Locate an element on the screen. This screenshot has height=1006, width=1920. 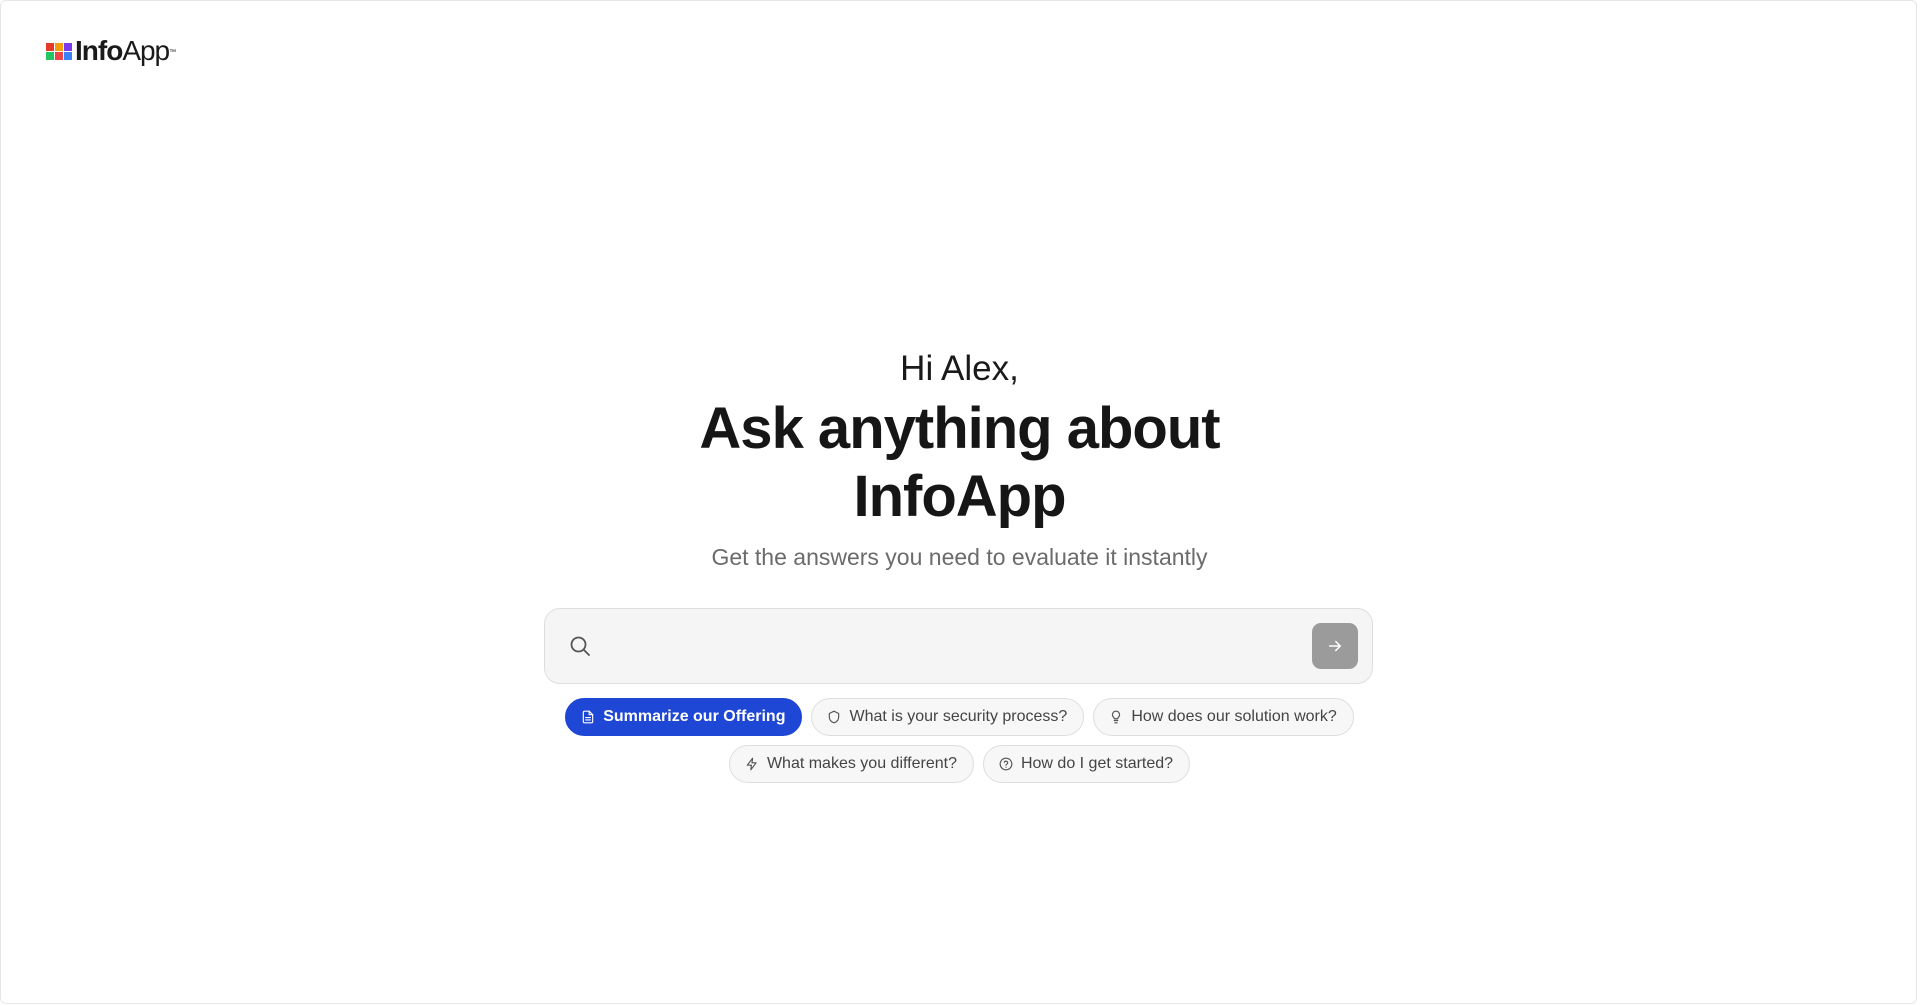
greeting: Hi Alex, is located at coordinates (959, 368).